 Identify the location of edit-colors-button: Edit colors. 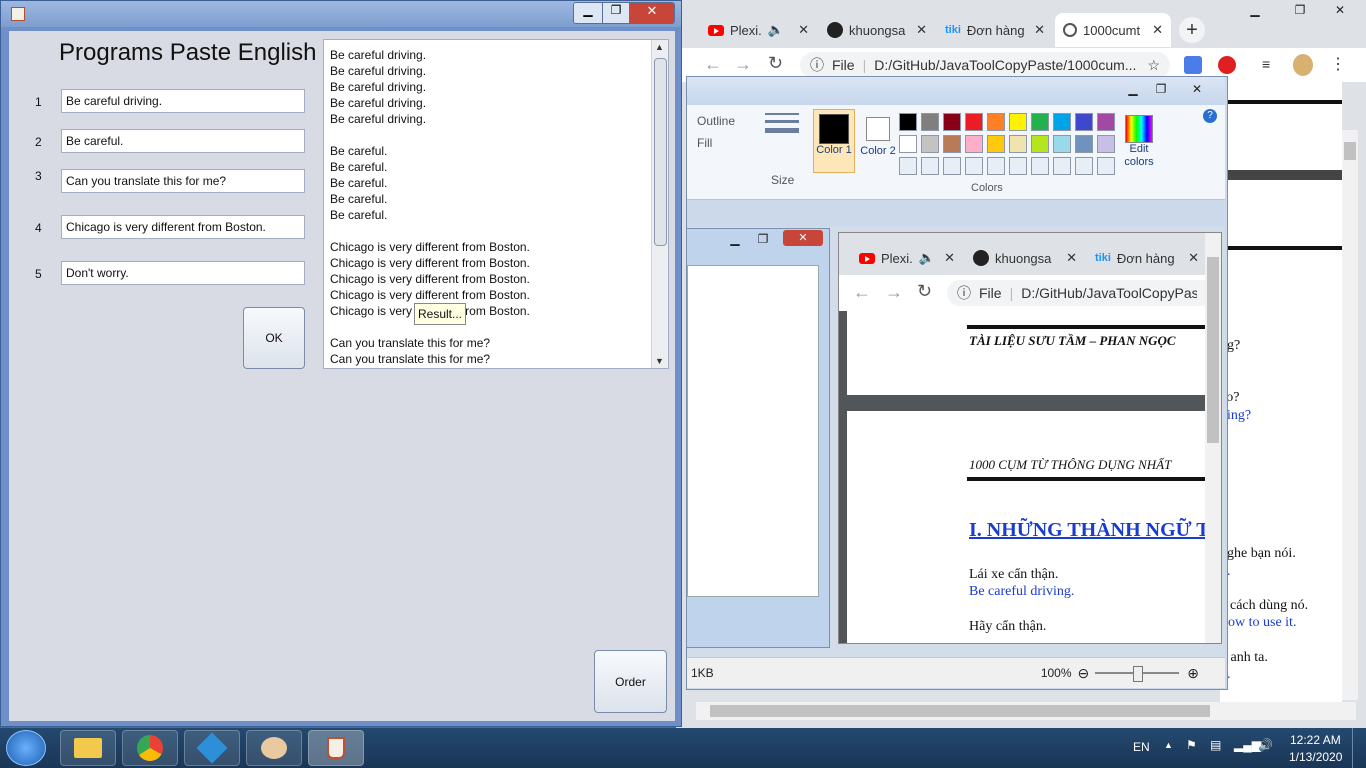
(1139, 141).